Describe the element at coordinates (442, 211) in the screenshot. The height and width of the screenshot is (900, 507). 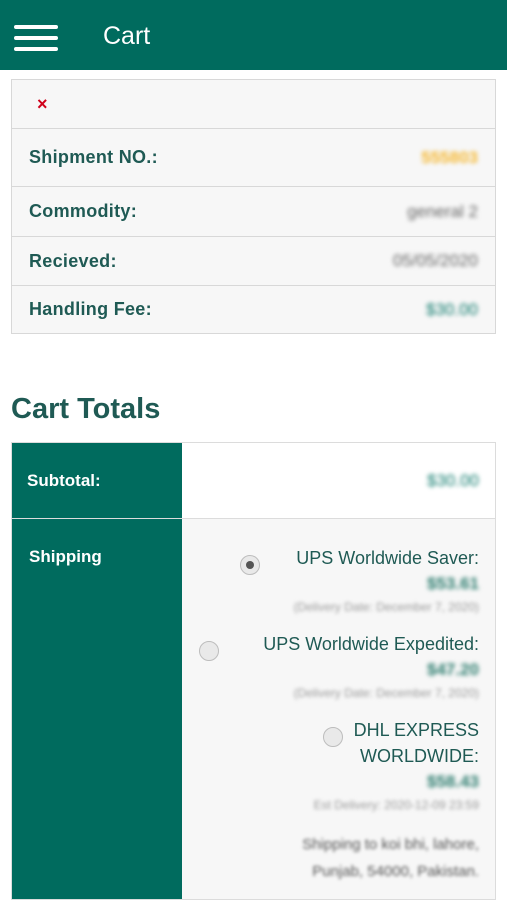
I see `commodity-value: general 2` at that location.